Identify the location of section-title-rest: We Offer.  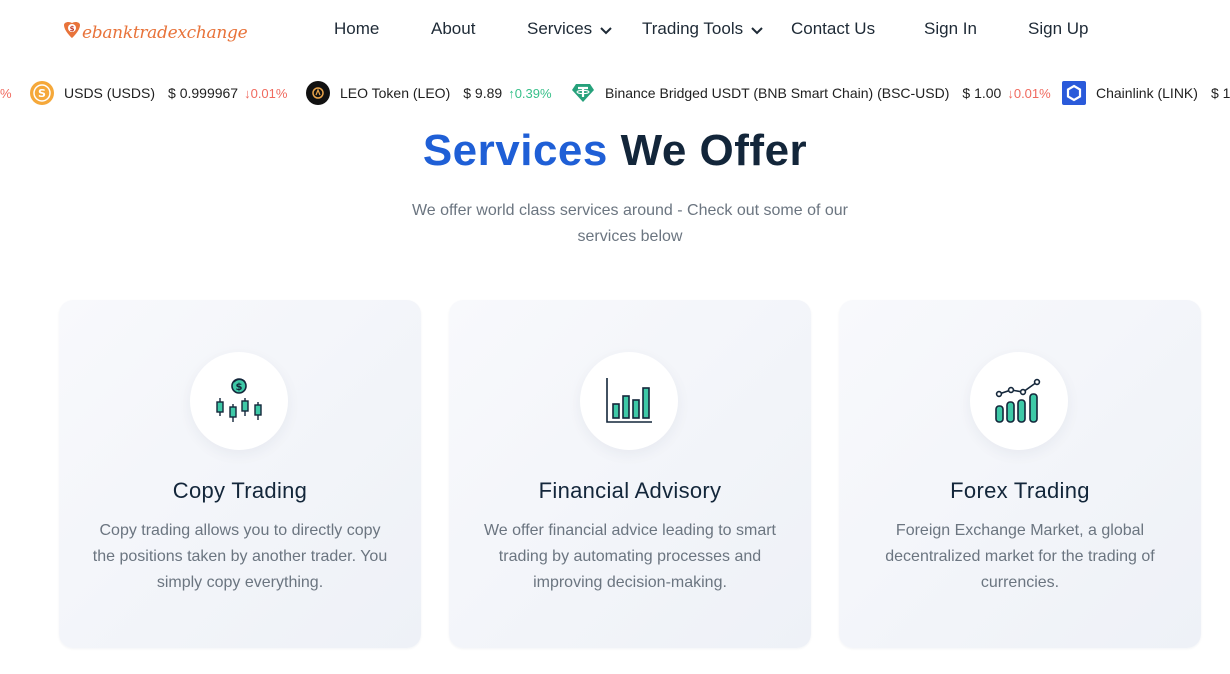
(714, 150).